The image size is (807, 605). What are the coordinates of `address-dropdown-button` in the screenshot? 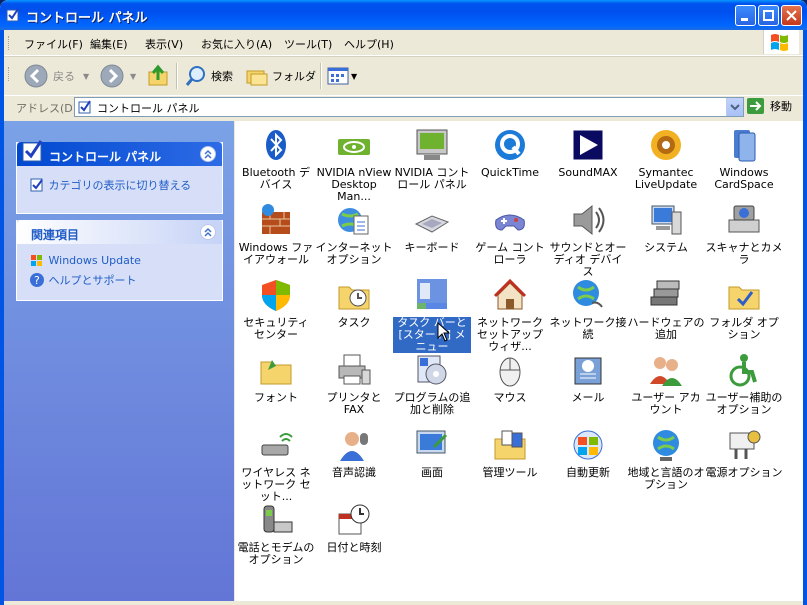 It's located at (734, 107).